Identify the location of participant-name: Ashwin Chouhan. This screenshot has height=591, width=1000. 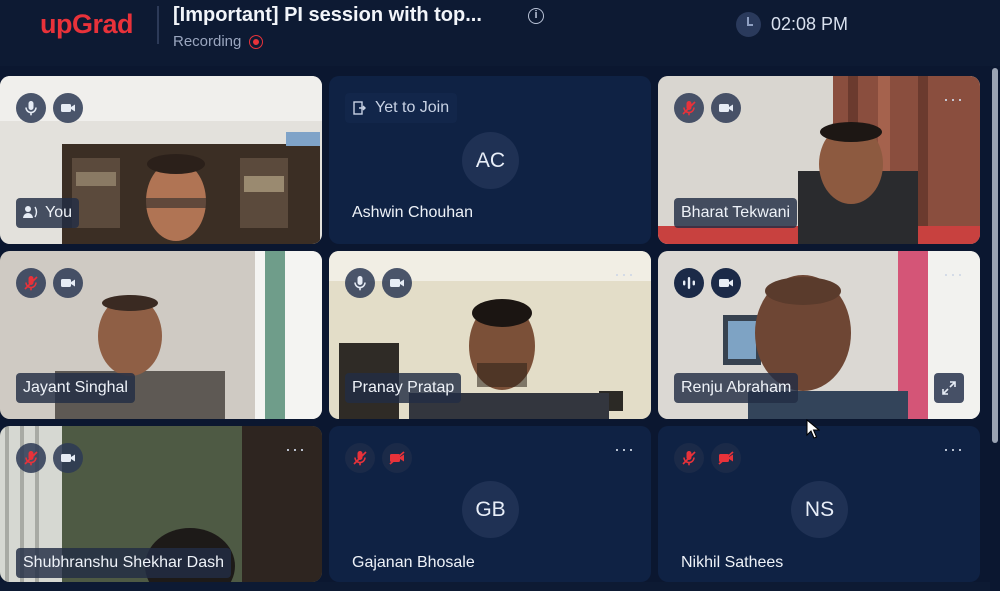
(412, 212).